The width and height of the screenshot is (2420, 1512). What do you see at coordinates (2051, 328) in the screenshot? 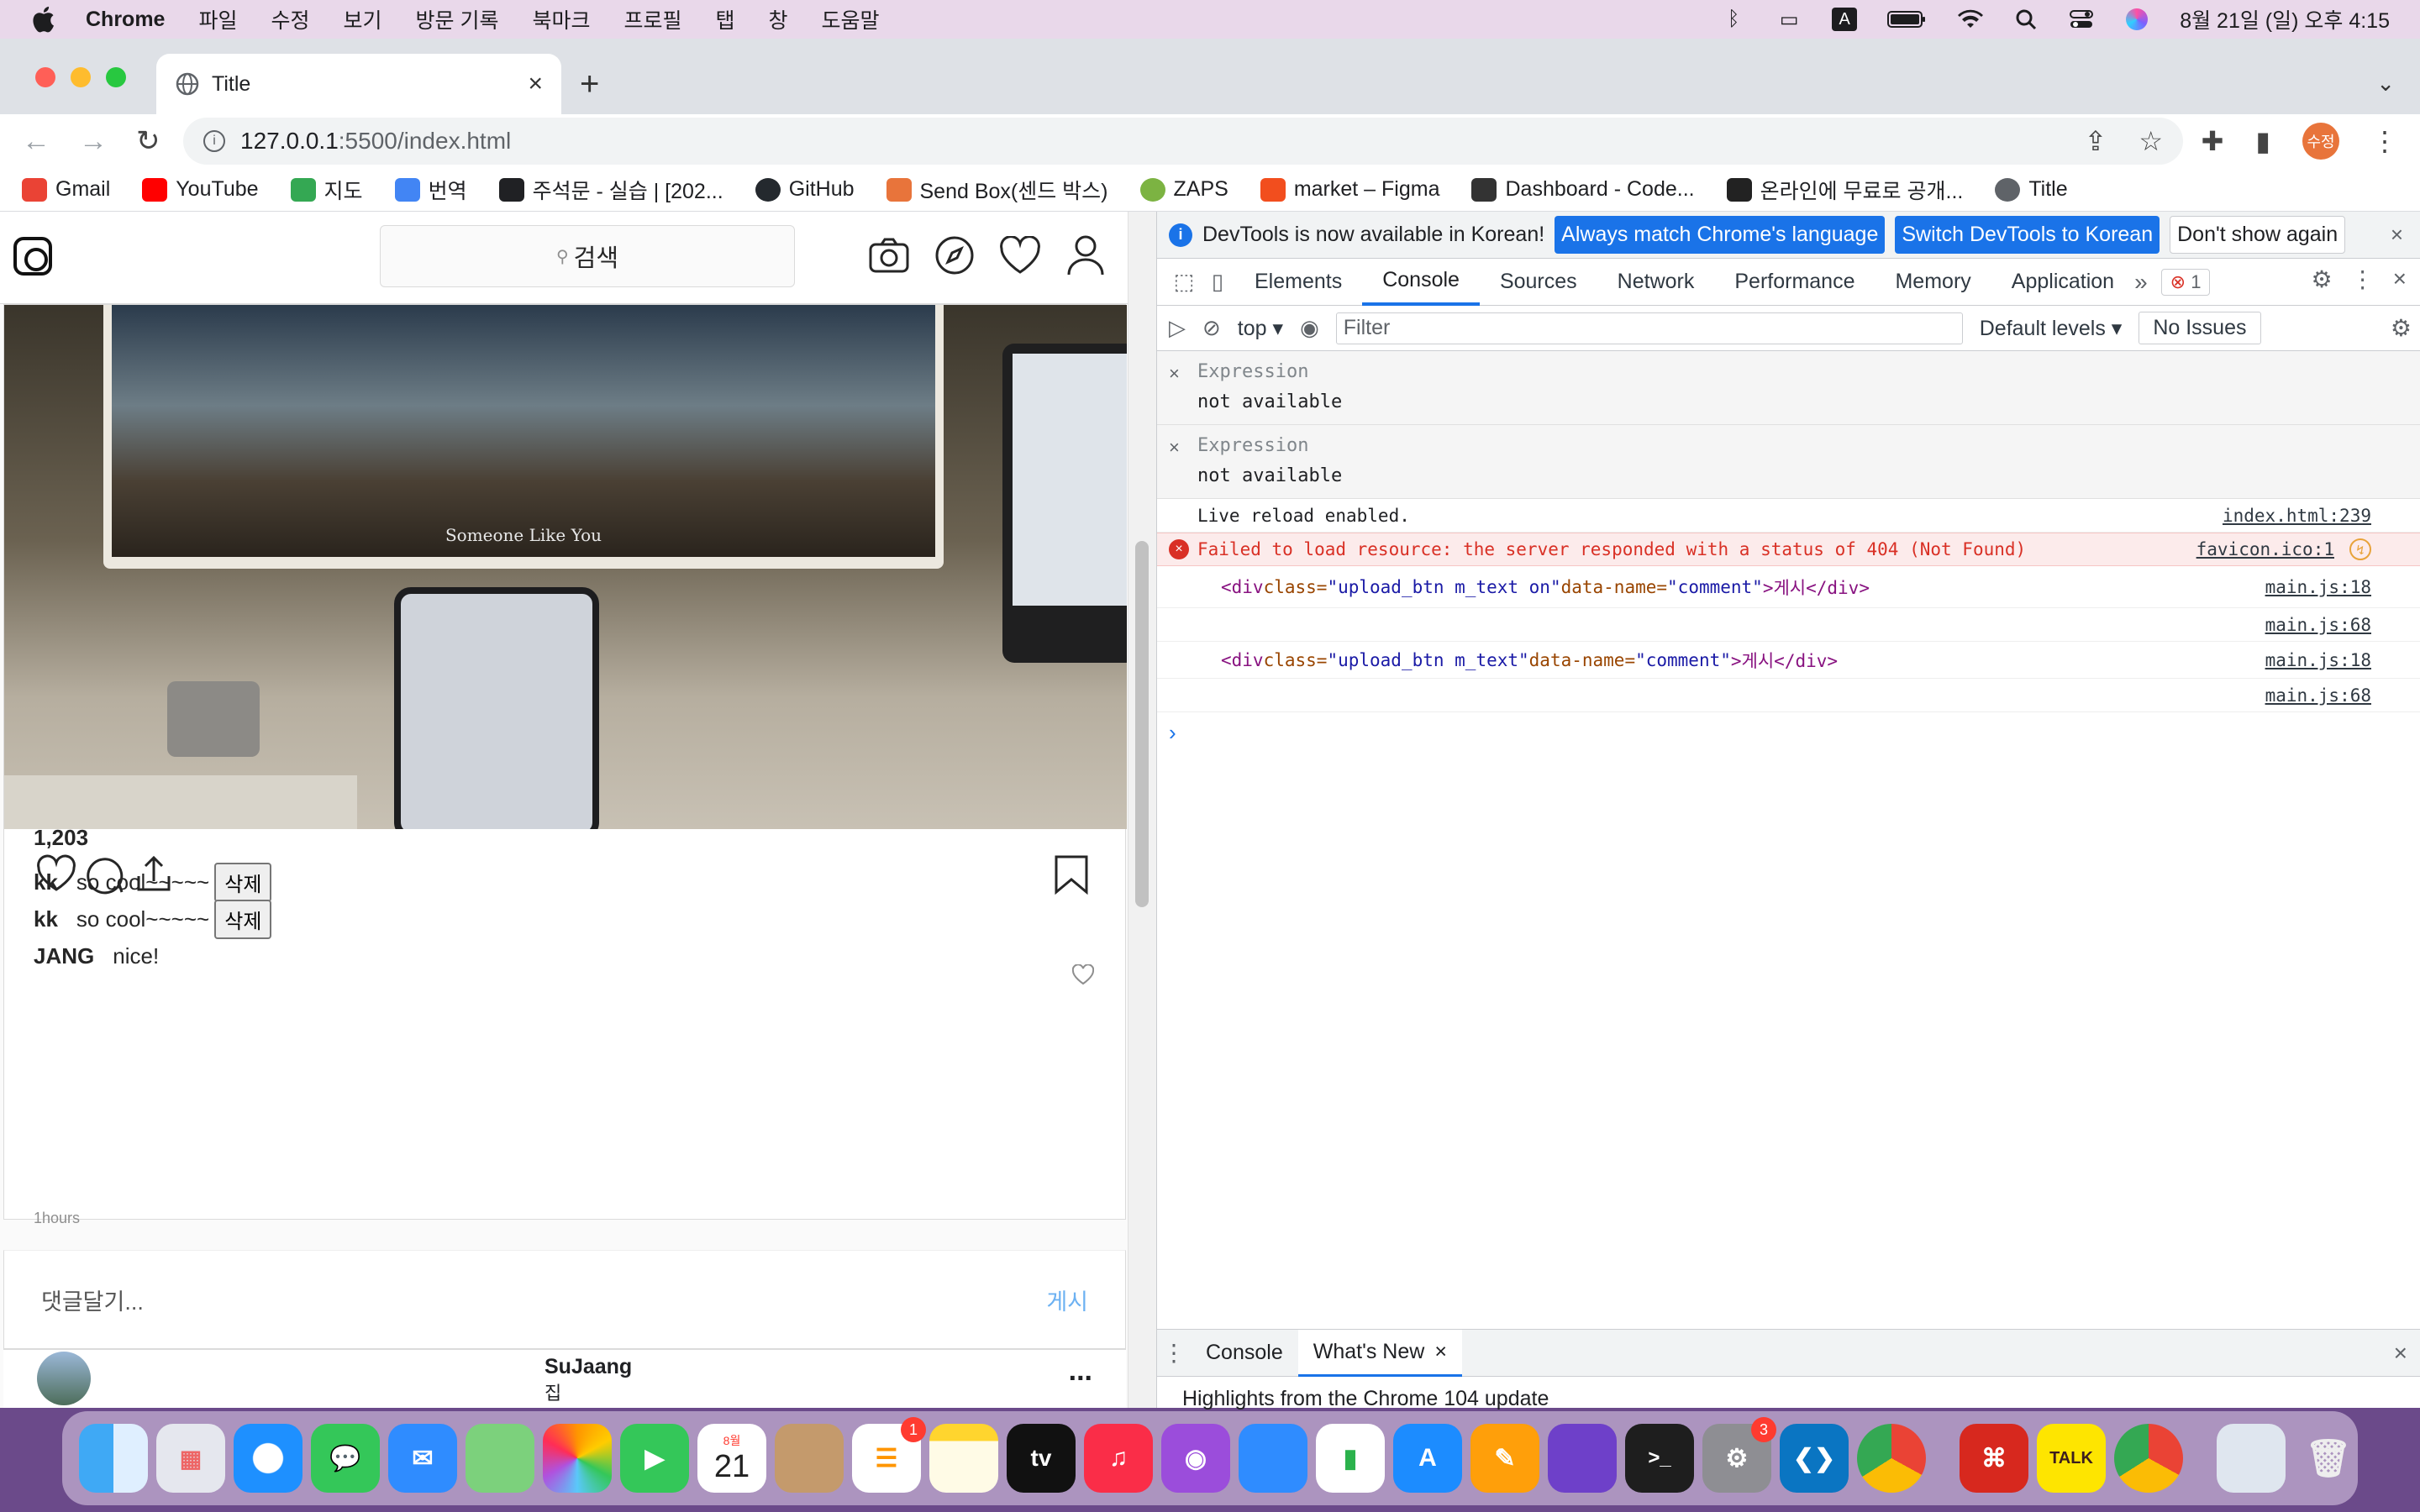
I see `log-levels-dropdown: Default levels ▾` at bounding box center [2051, 328].